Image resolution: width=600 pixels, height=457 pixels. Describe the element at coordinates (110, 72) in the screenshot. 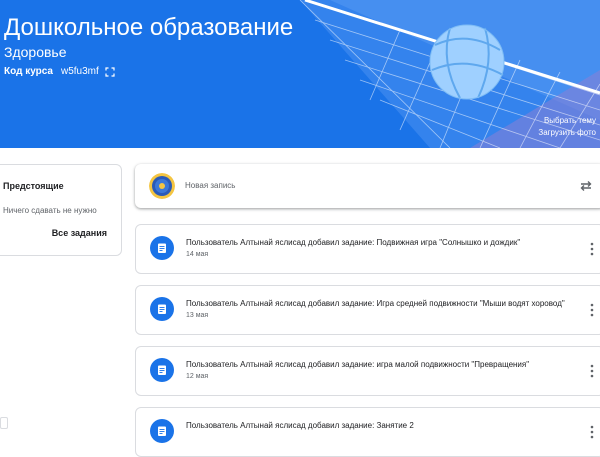

I see `fullscreen-icon` at that location.